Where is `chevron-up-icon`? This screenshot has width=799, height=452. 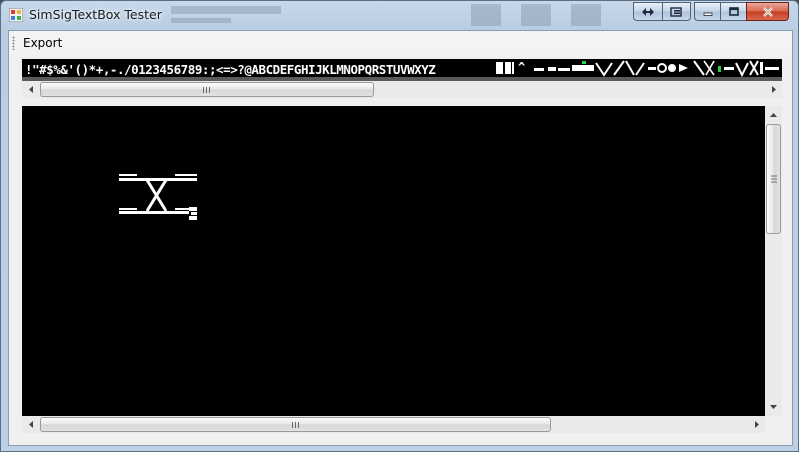
chevron-up-icon is located at coordinates (773, 115).